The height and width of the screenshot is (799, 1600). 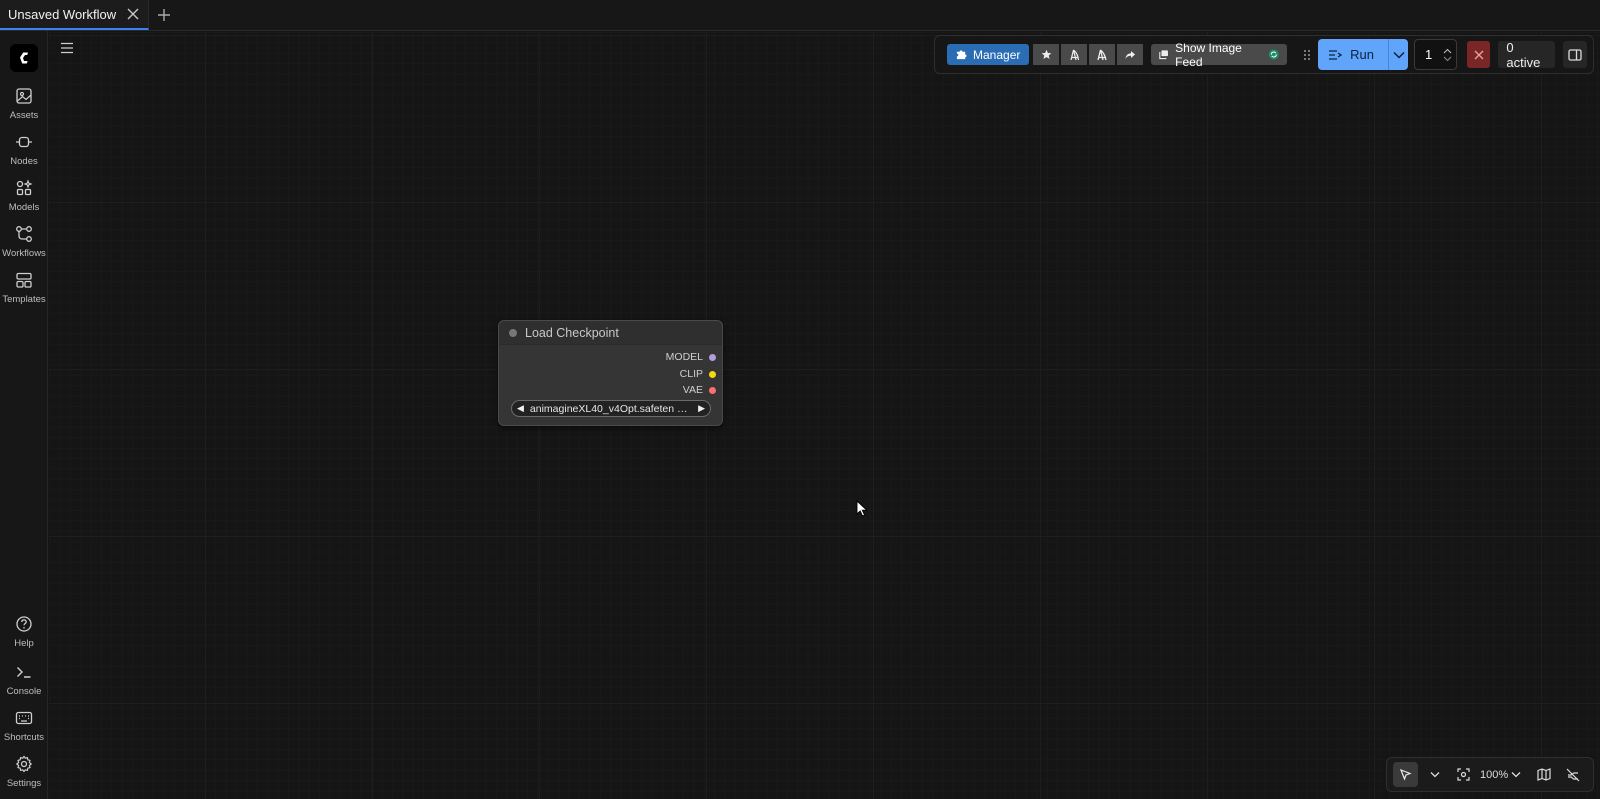 What do you see at coordinates (24, 691) in the screenshot?
I see `sidebar-label: Console` at bounding box center [24, 691].